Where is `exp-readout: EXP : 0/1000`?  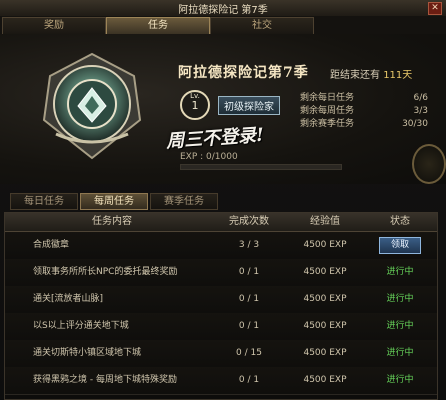 exp-readout: EXP : 0/1000 is located at coordinates (209, 157).